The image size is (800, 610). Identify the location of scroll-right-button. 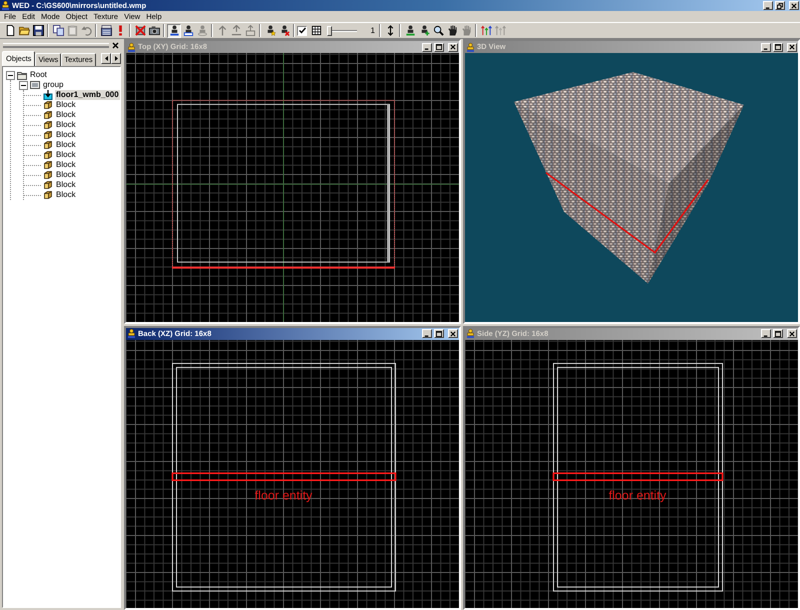
(116, 58).